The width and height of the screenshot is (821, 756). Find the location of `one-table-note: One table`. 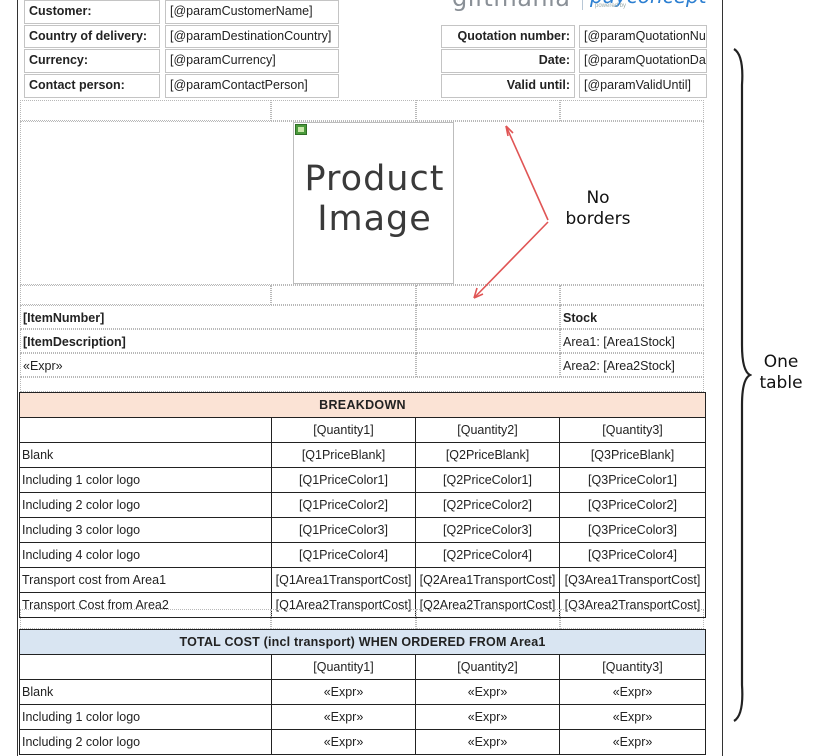

one-table-note: One table is located at coordinates (781, 373).